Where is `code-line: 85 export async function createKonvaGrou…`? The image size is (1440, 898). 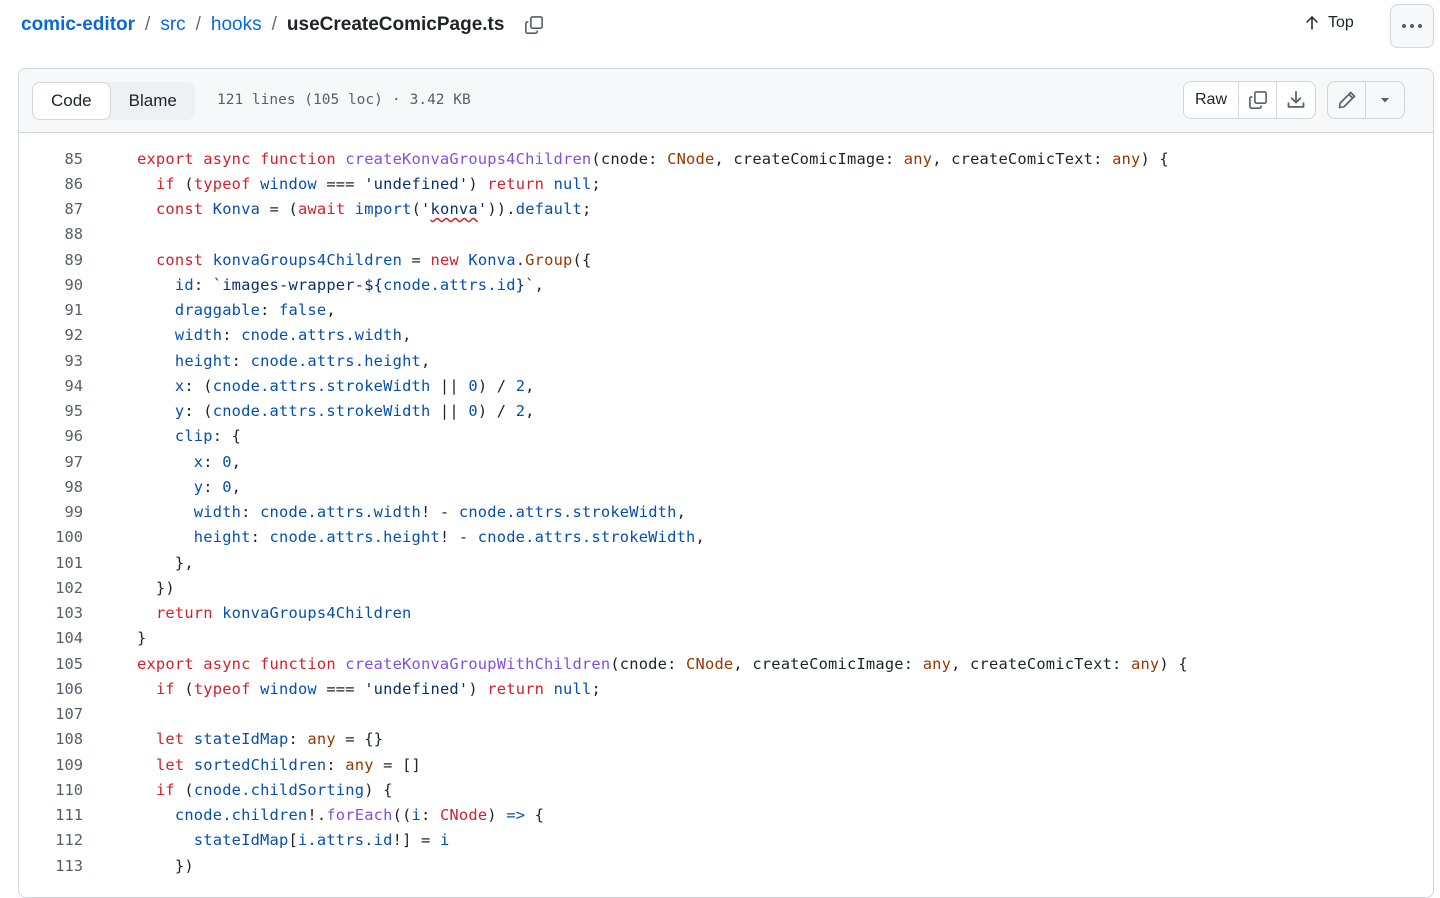 code-line: 85 export async function createKonvaGrou… is located at coordinates (726, 158).